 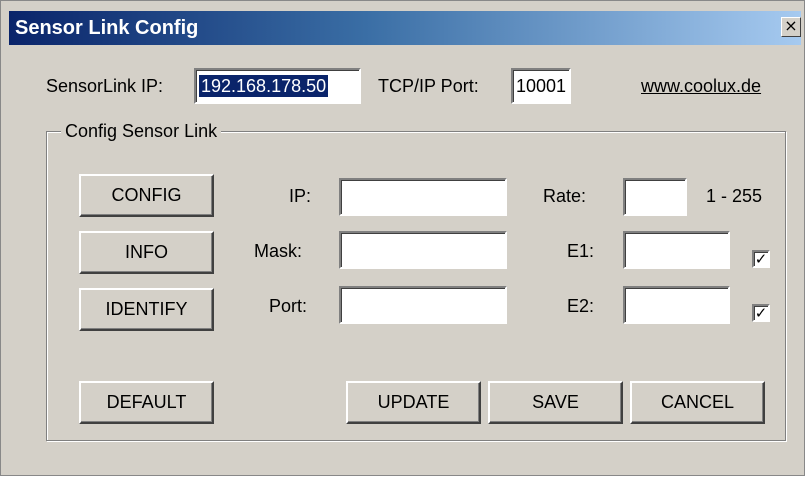 What do you see at coordinates (278, 251) in the screenshot?
I see `mask-label: Mask:` at bounding box center [278, 251].